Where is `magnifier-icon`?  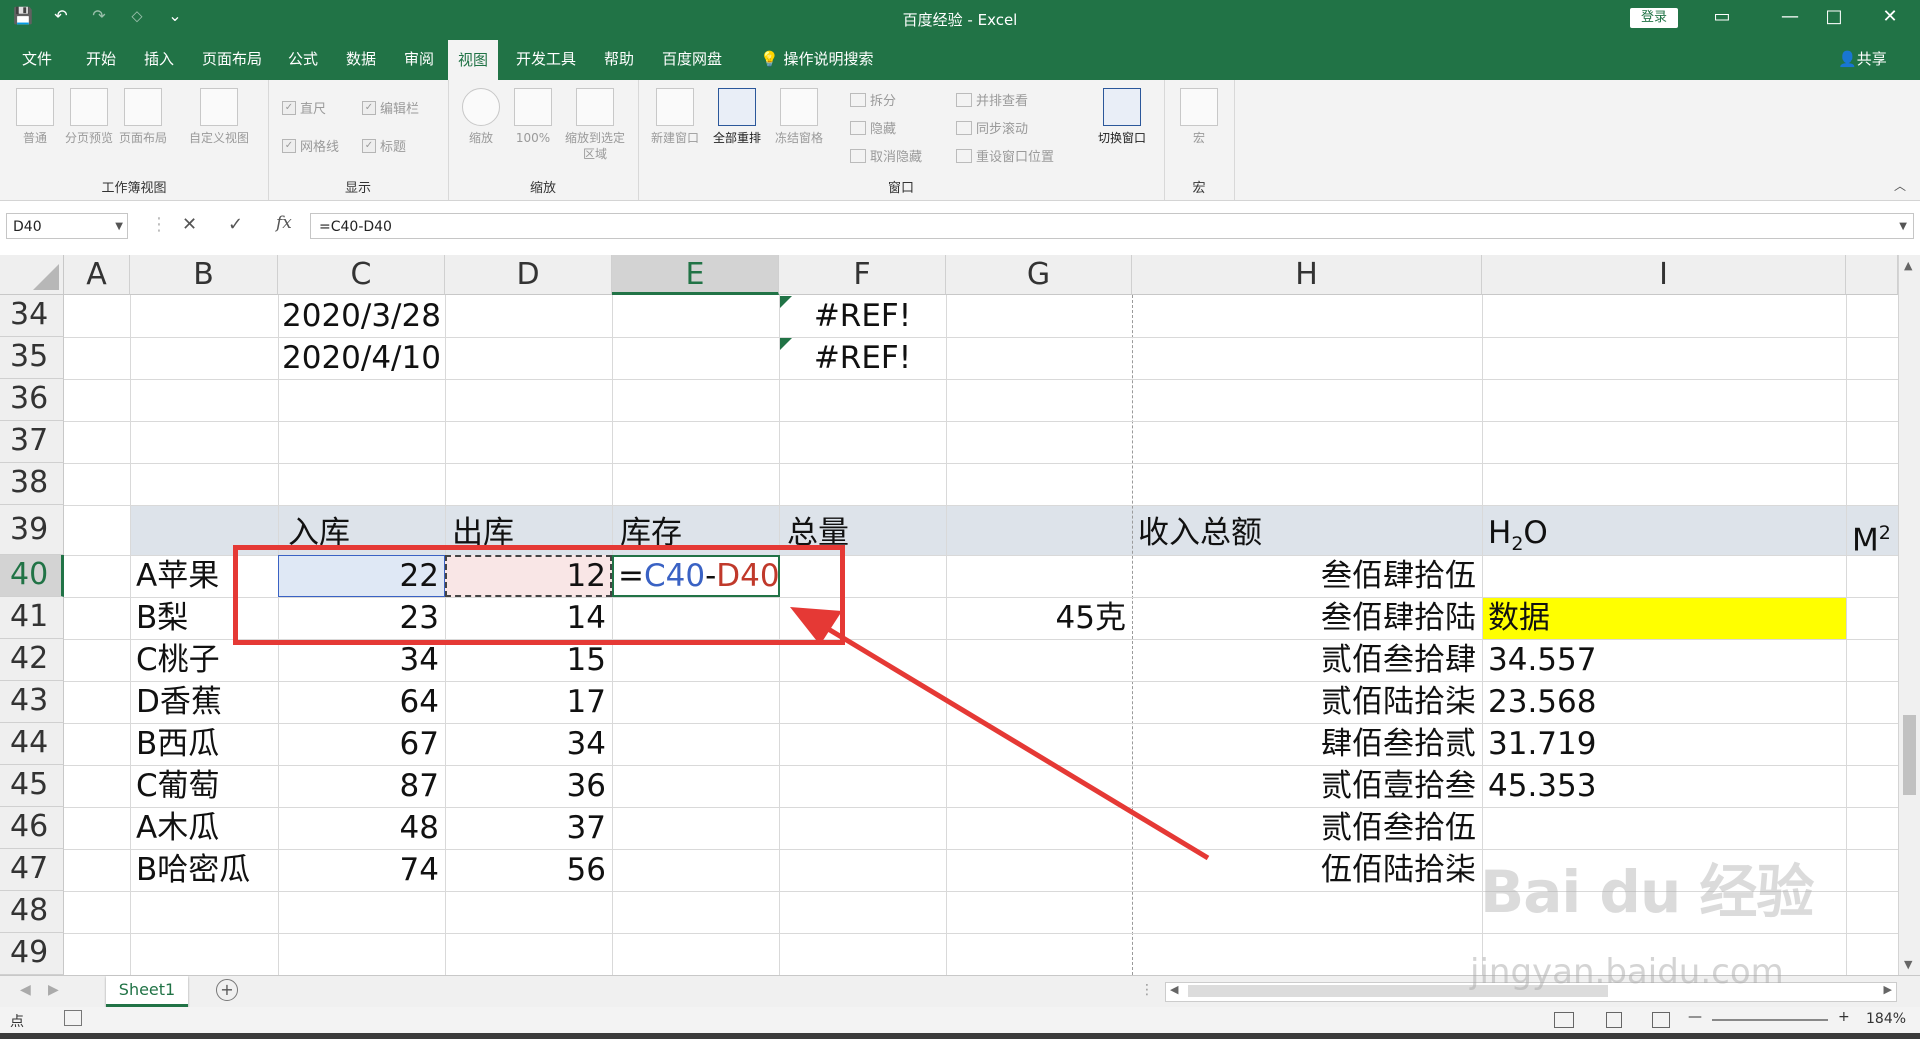
magnifier-icon is located at coordinates (481, 107).